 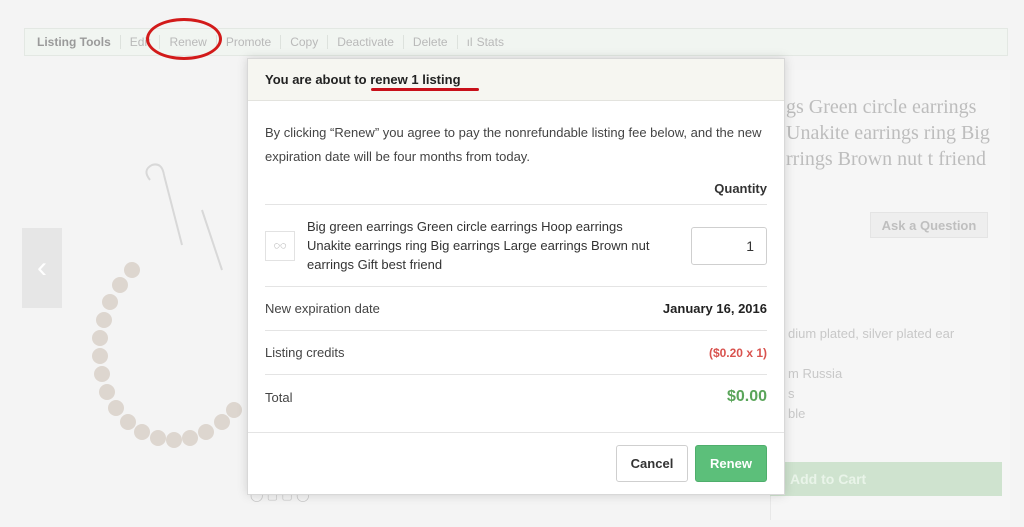 What do you see at coordinates (737, 352) in the screenshot?
I see `credits-value: ($0.20 x 1)` at bounding box center [737, 352].